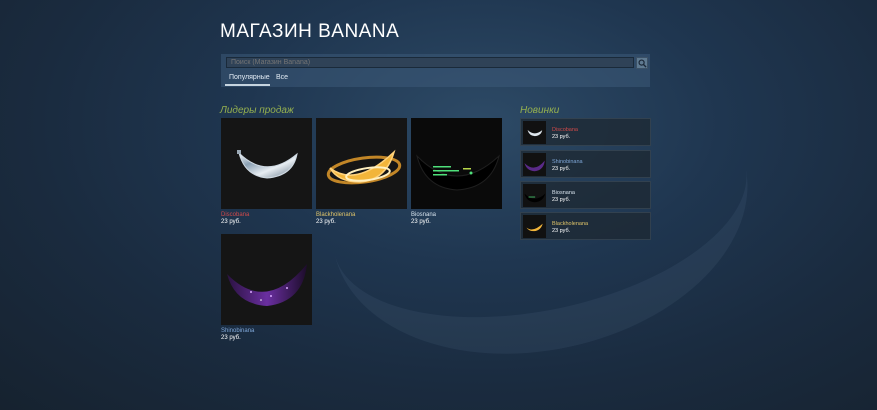  Describe the element at coordinates (247, 85) in the screenshot. I see `active-tab-indicator` at that location.